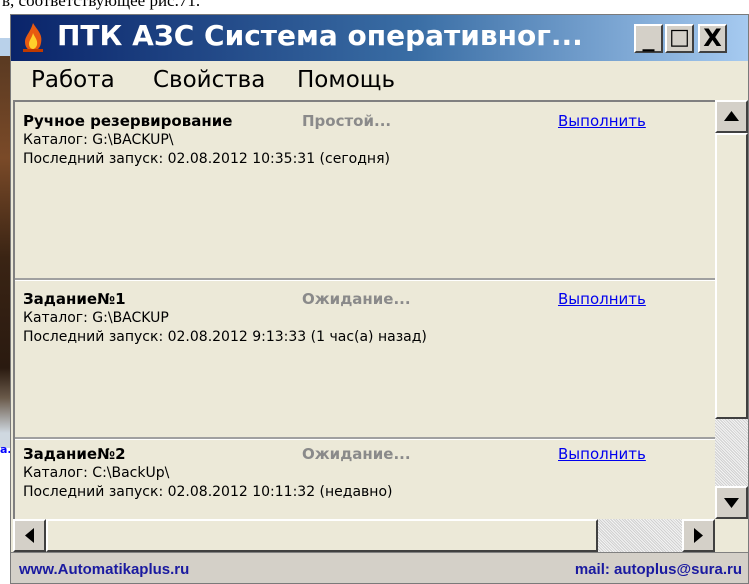 This screenshot has height=584, width=749. I want to click on minimize-button: _, so click(648, 38).